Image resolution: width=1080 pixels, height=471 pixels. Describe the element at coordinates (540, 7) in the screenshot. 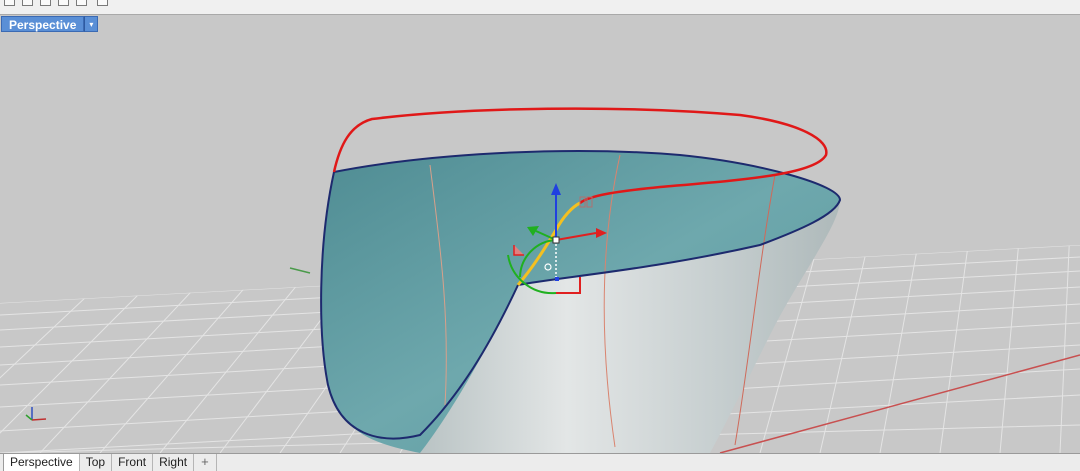

I see `toolbar-strip` at that location.